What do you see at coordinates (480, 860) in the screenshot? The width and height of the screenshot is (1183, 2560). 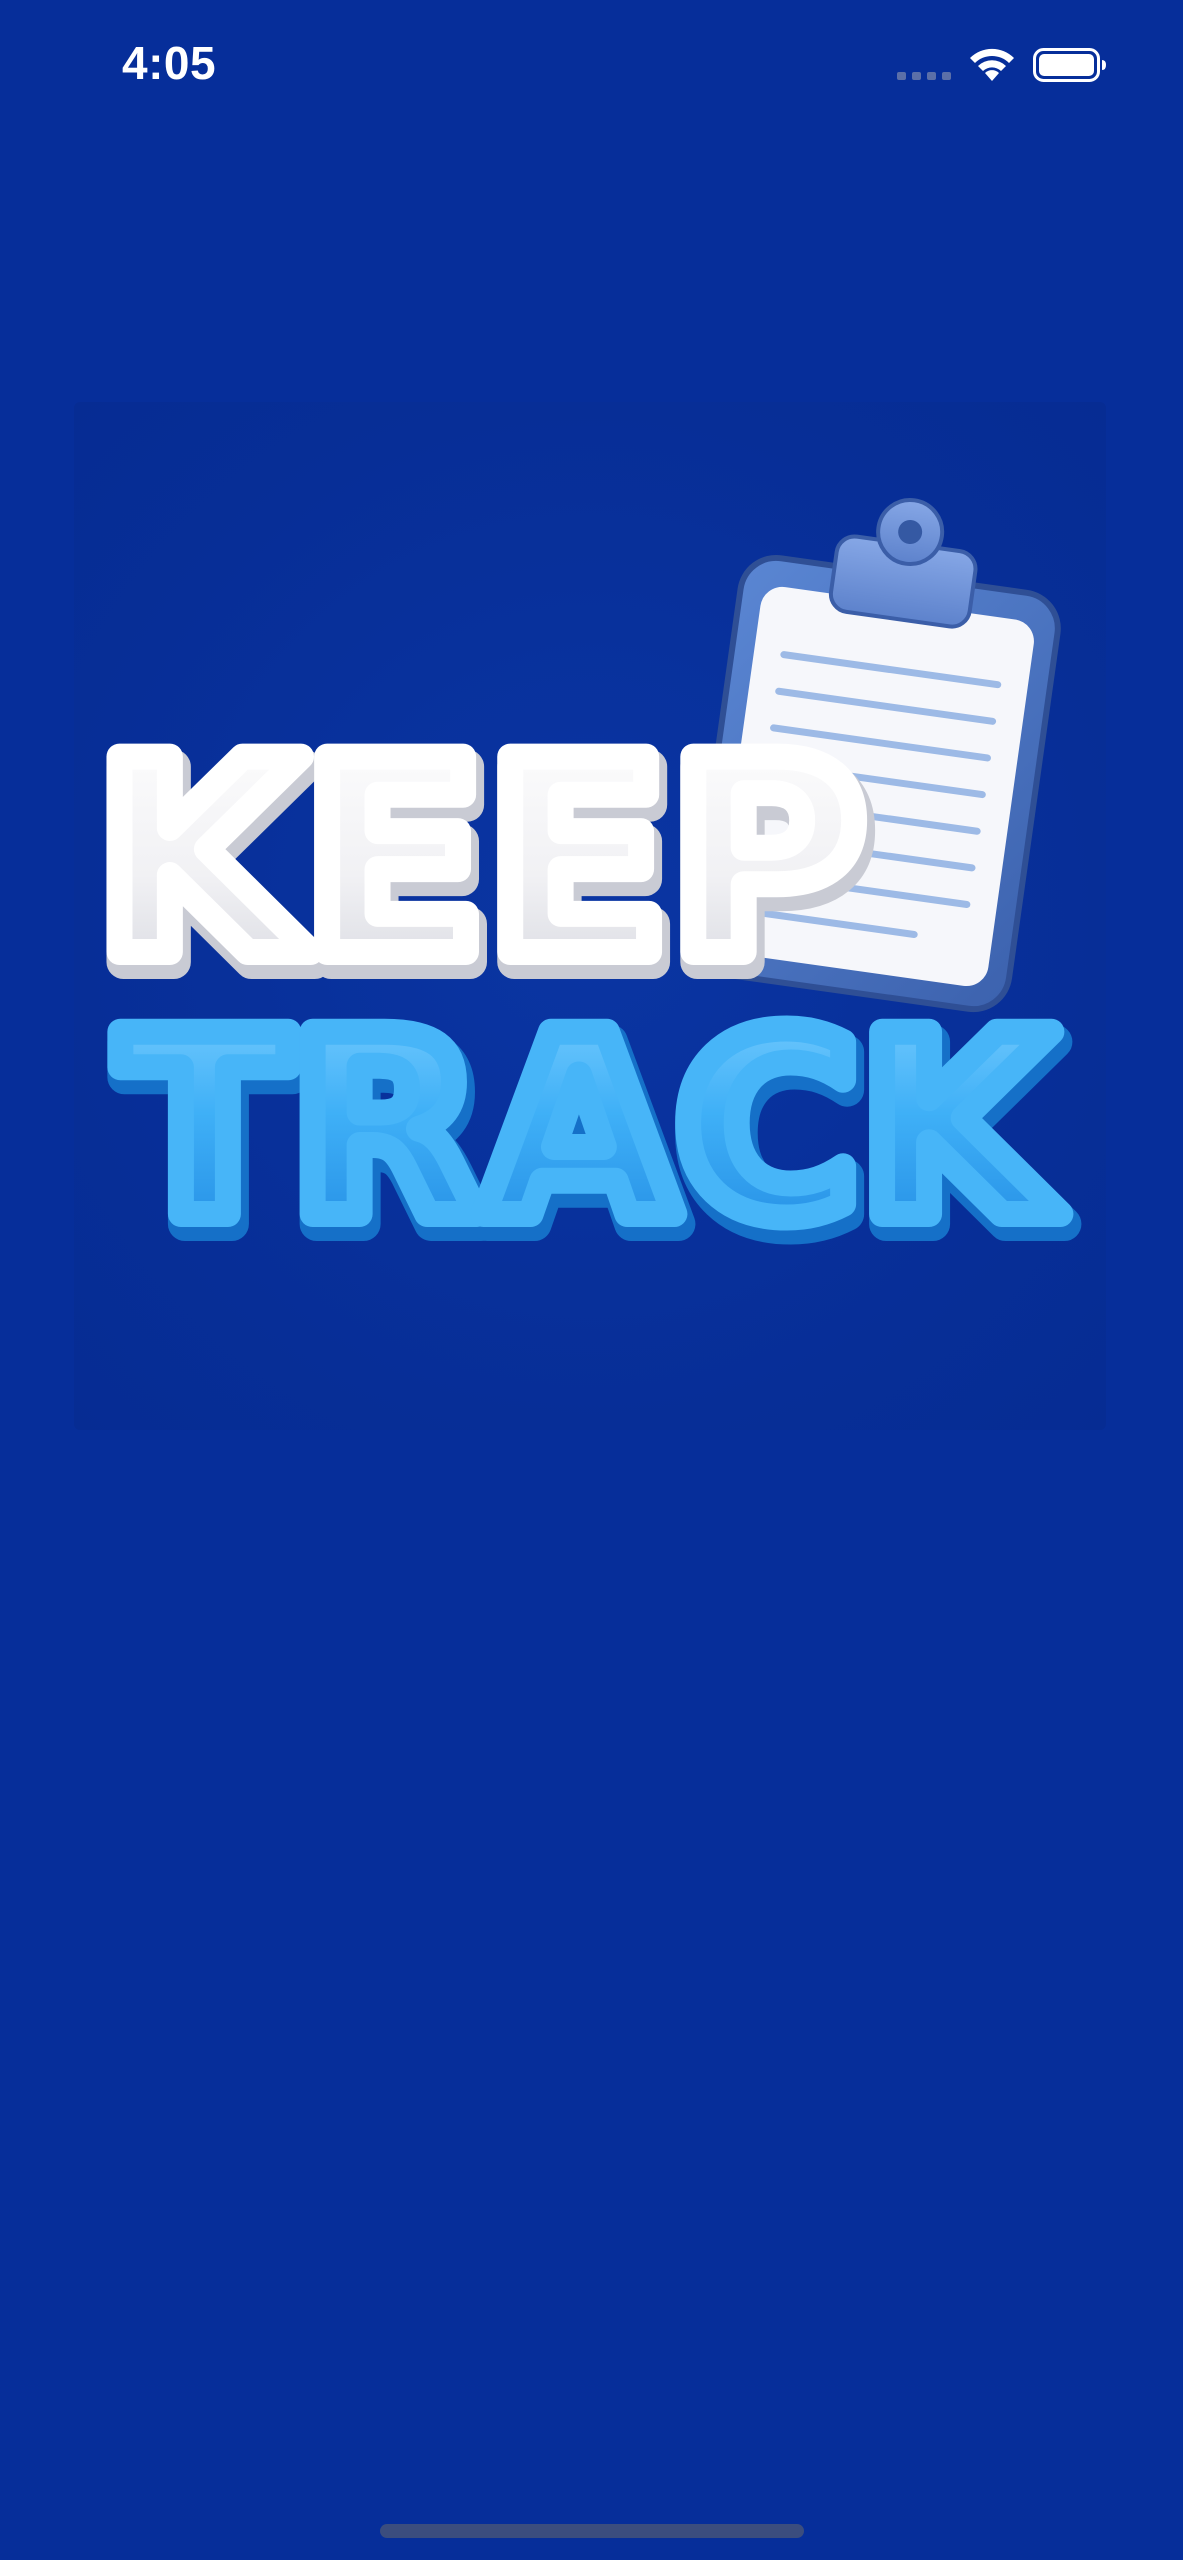 I see `logo-word-keep-face: KEEP` at bounding box center [480, 860].